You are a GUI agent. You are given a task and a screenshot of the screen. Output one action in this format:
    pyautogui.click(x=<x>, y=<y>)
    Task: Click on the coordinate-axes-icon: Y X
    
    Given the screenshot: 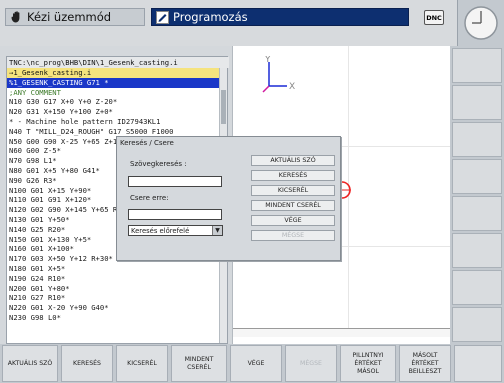 What is the action you would take?
    pyautogui.click(x=278, y=74)
    